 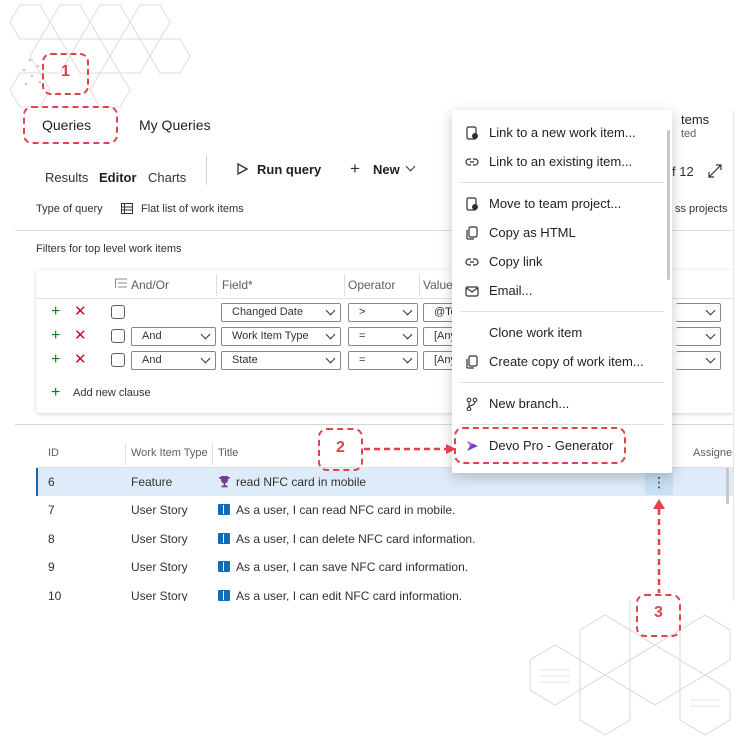 What do you see at coordinates (224, 482) in the screenshot?
I see `trophy-icon` at bounding box center [224, 482].